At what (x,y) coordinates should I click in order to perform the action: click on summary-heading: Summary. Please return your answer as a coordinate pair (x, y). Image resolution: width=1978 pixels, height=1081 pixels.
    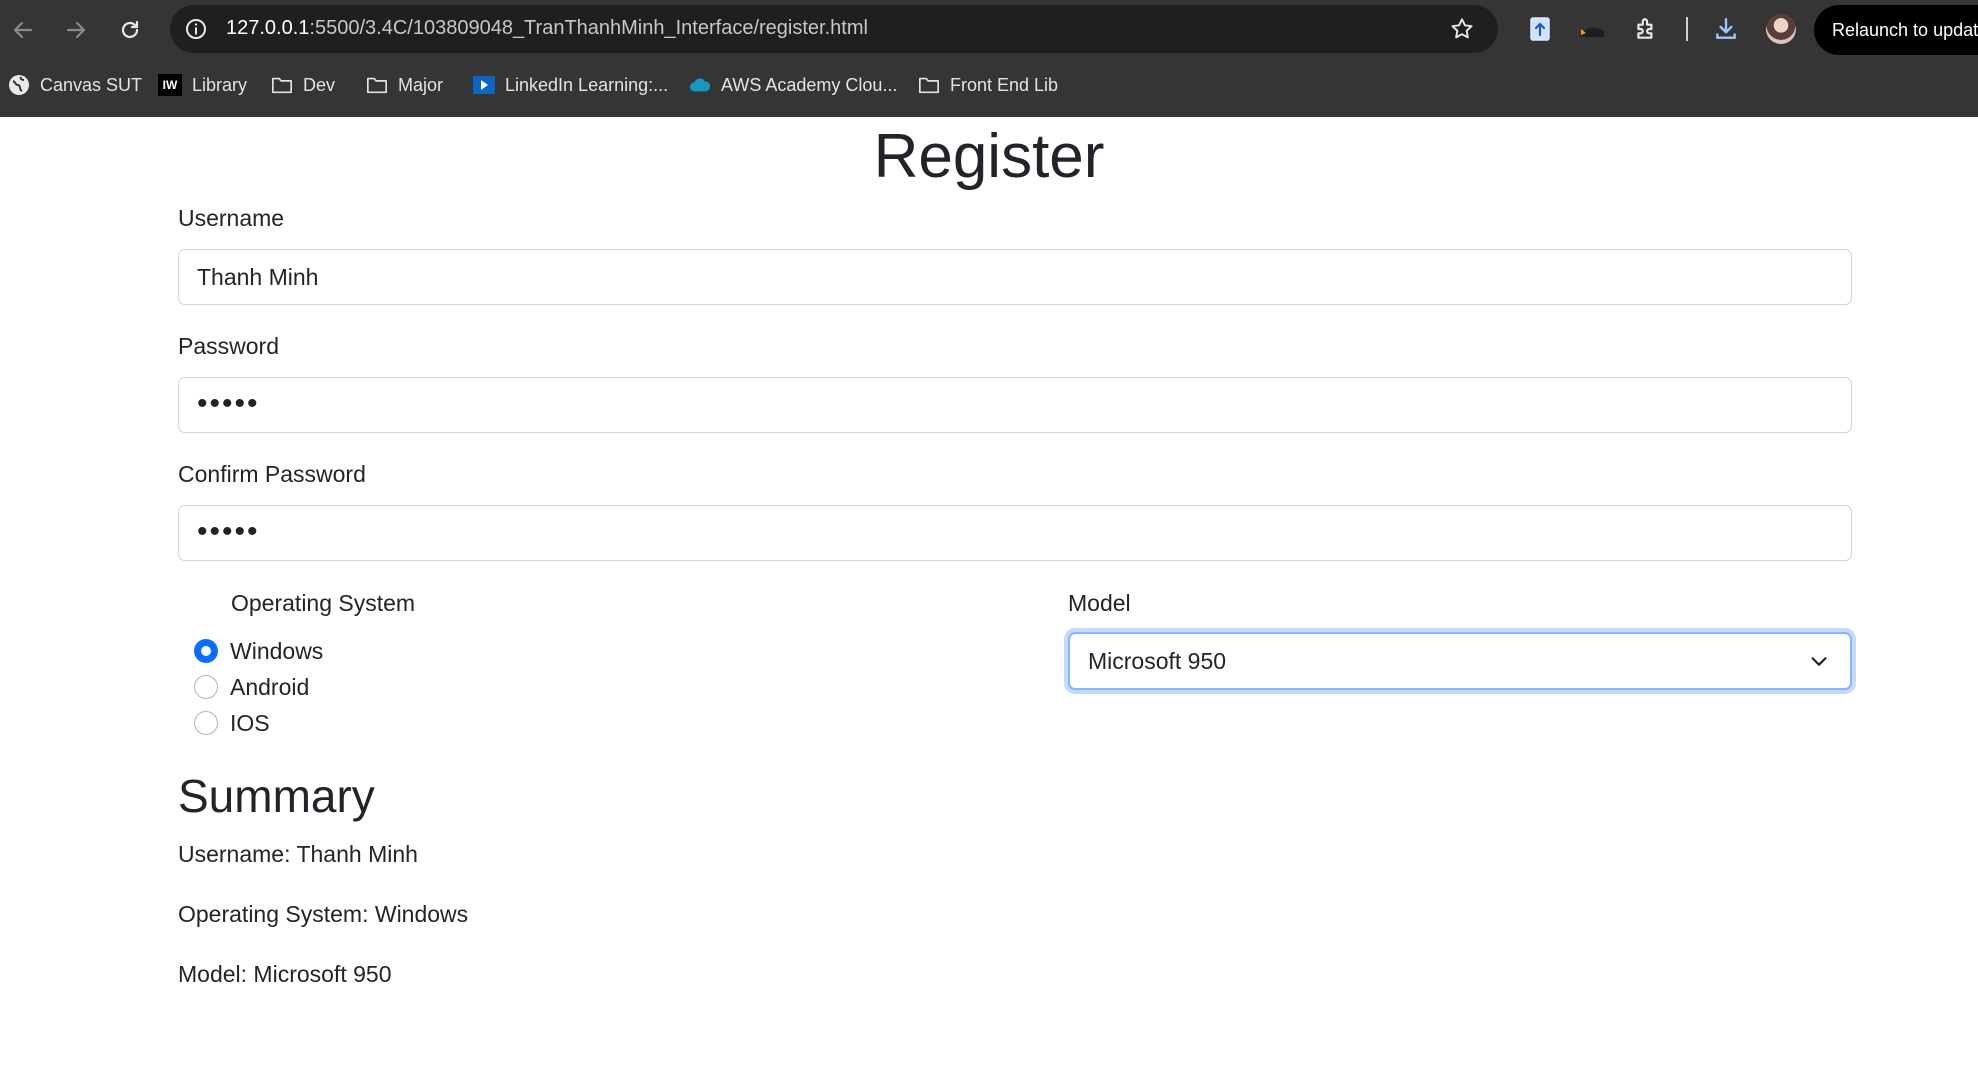
    Looking at the image, I should click on (276, 796).